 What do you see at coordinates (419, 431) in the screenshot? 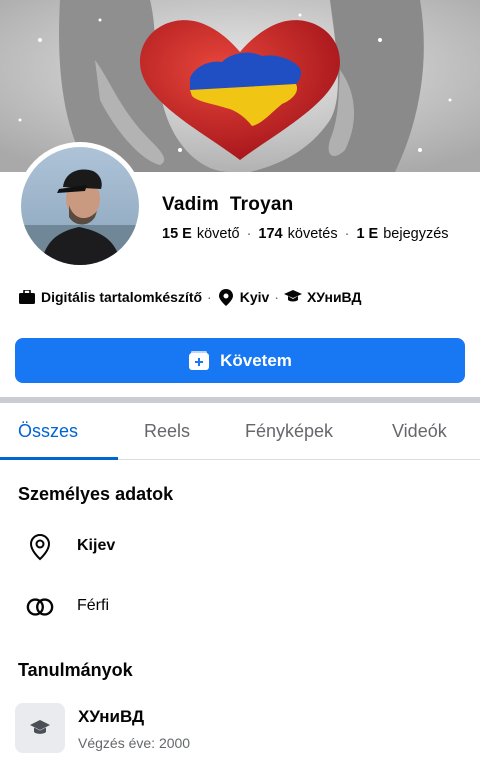
I see `tab-videos: Videók` at bounding box center [419, 431].